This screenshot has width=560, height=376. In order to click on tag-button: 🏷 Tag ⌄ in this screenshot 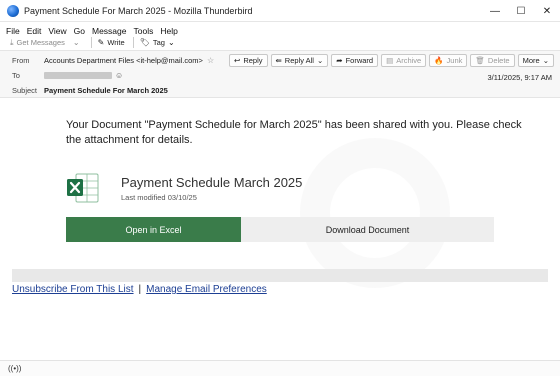, I will do `click(159, 42)`.